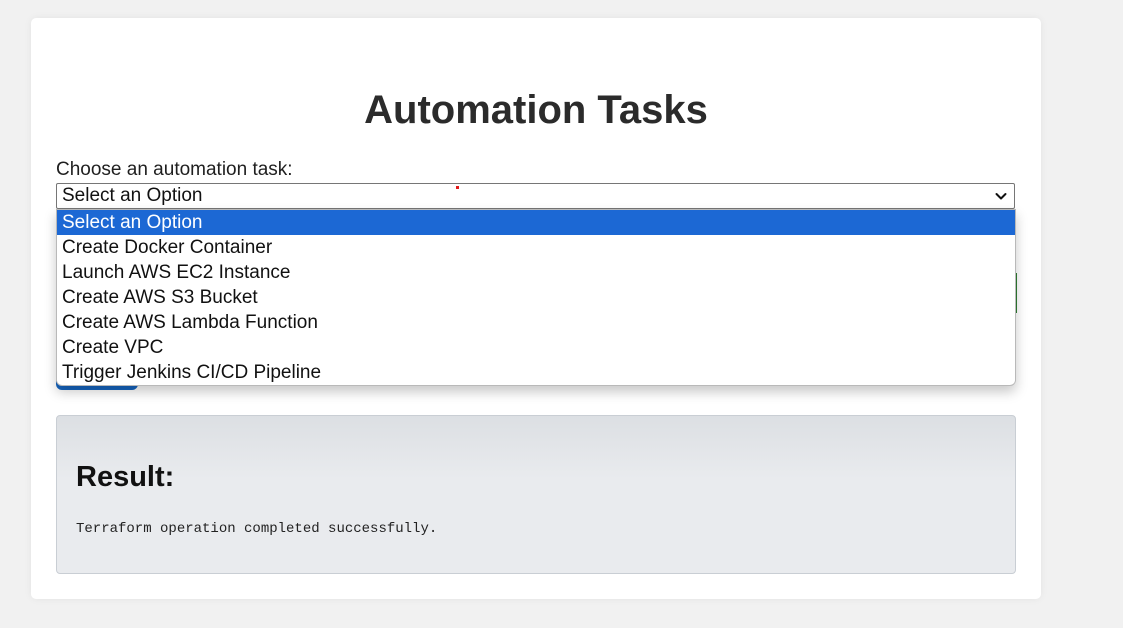  I want to click on dropdown-option-select-an-option: Select an Option, so click(536, 222).